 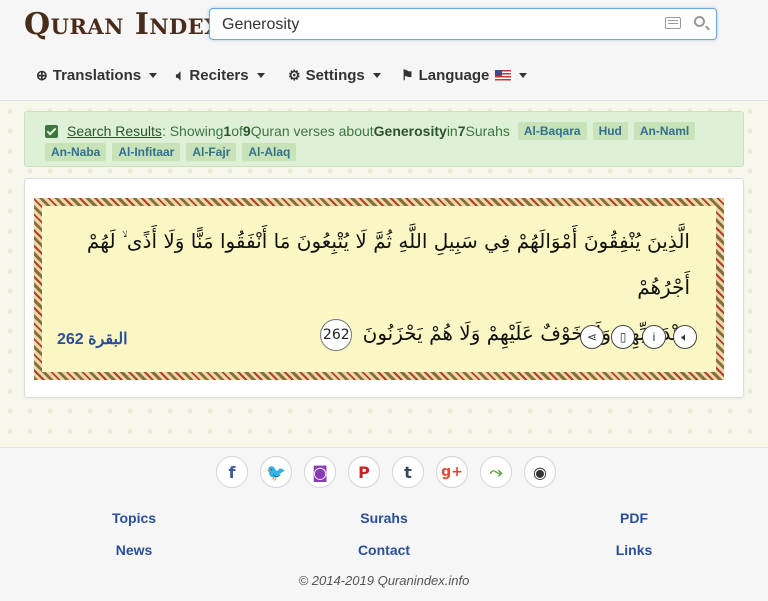 I want to click on us-flag-icon, so click(x=503, y=75).